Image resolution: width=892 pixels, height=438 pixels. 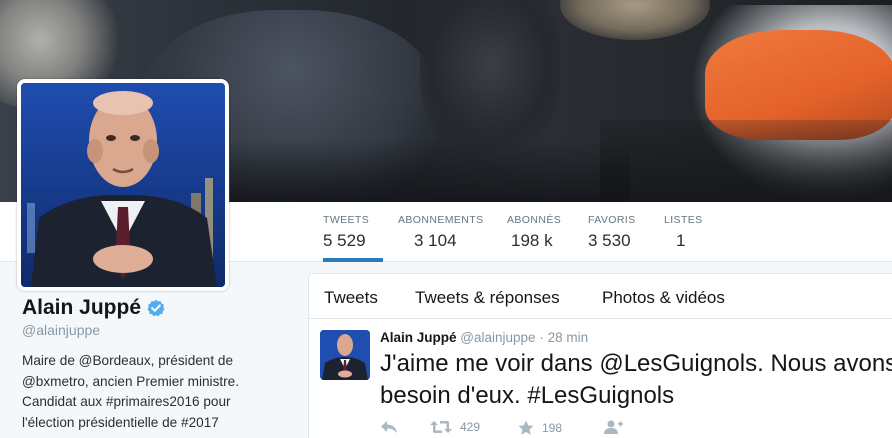 I want to click on bio-link-bxmetro: @bxmetro, so click(x=53, y=381).